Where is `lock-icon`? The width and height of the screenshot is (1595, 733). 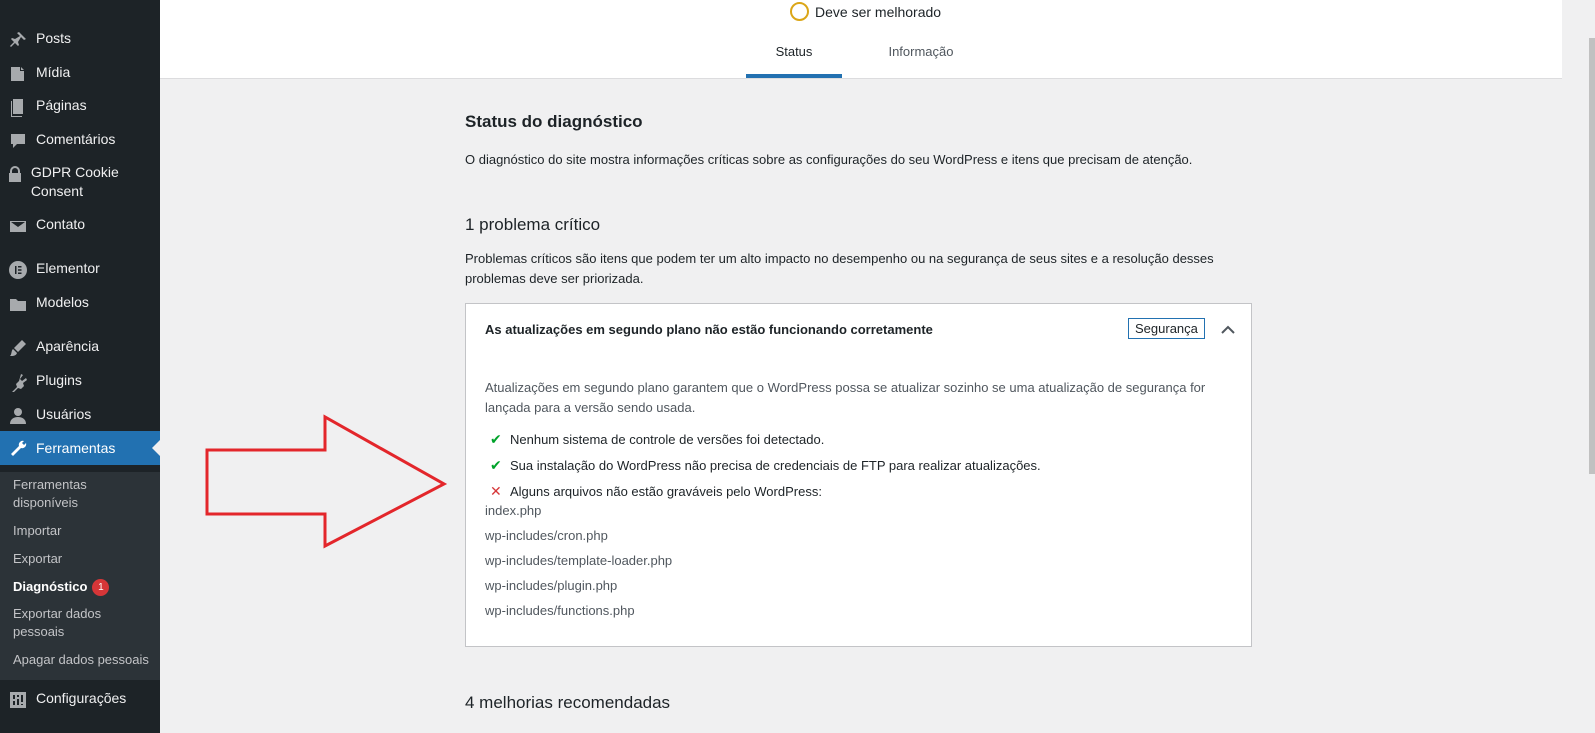 lock-icon is located at coordinates (15, 173).